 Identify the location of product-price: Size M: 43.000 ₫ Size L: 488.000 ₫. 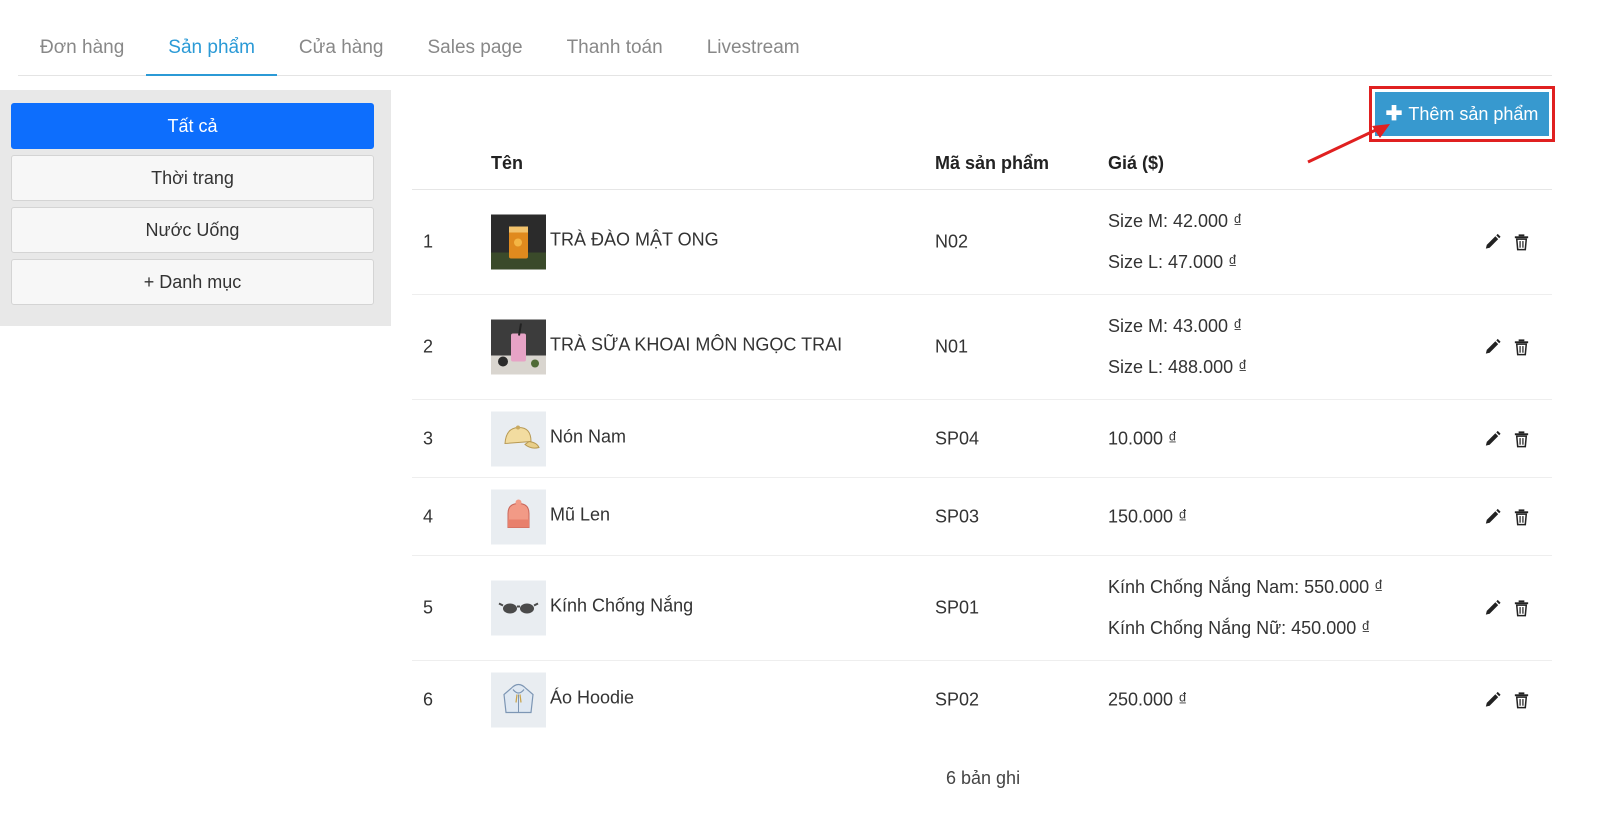
(1177, 347).